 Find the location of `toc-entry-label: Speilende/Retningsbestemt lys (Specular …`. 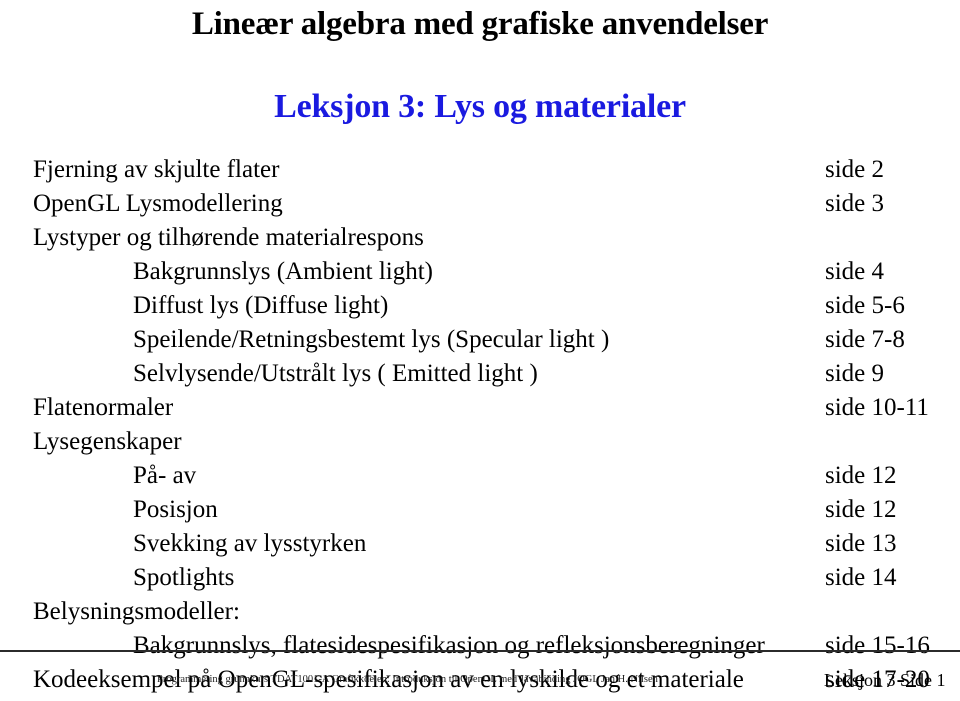

toc-entry-label: Speilende/Retningsbestemt lys (Specular … is located at coordinates (371, 339).